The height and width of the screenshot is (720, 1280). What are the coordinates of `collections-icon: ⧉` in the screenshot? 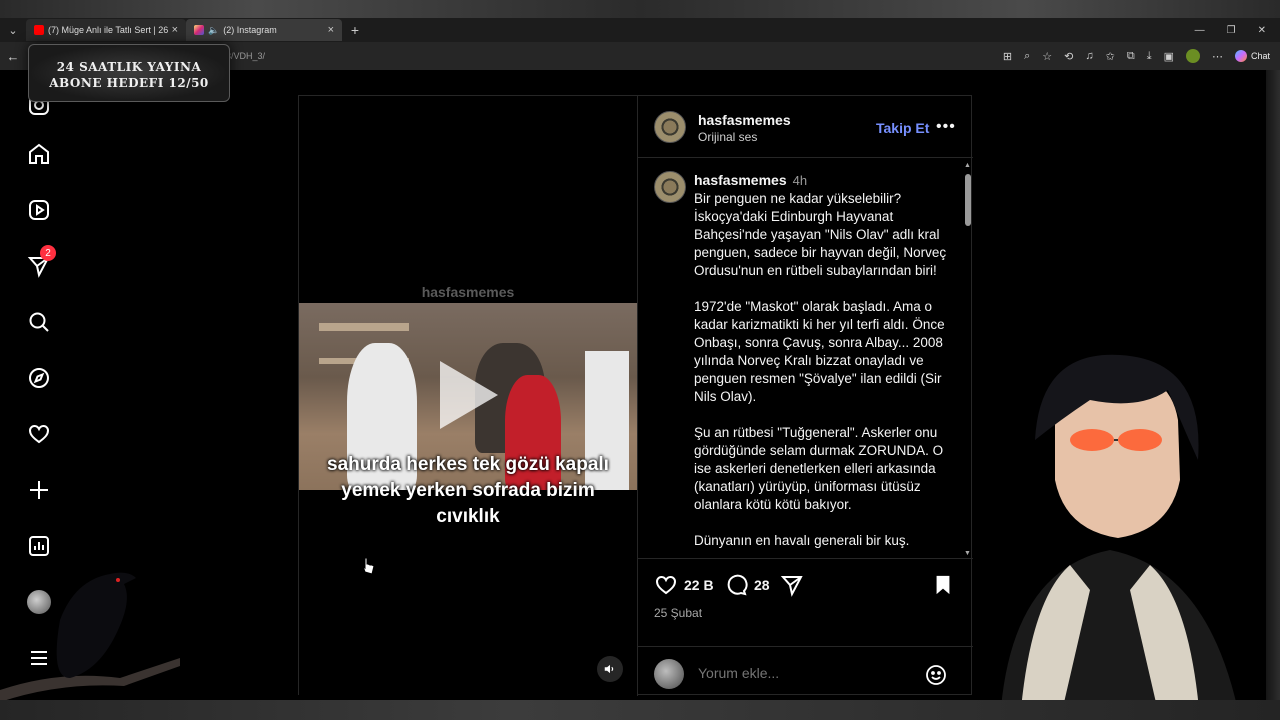 It's located at (1131, 56).